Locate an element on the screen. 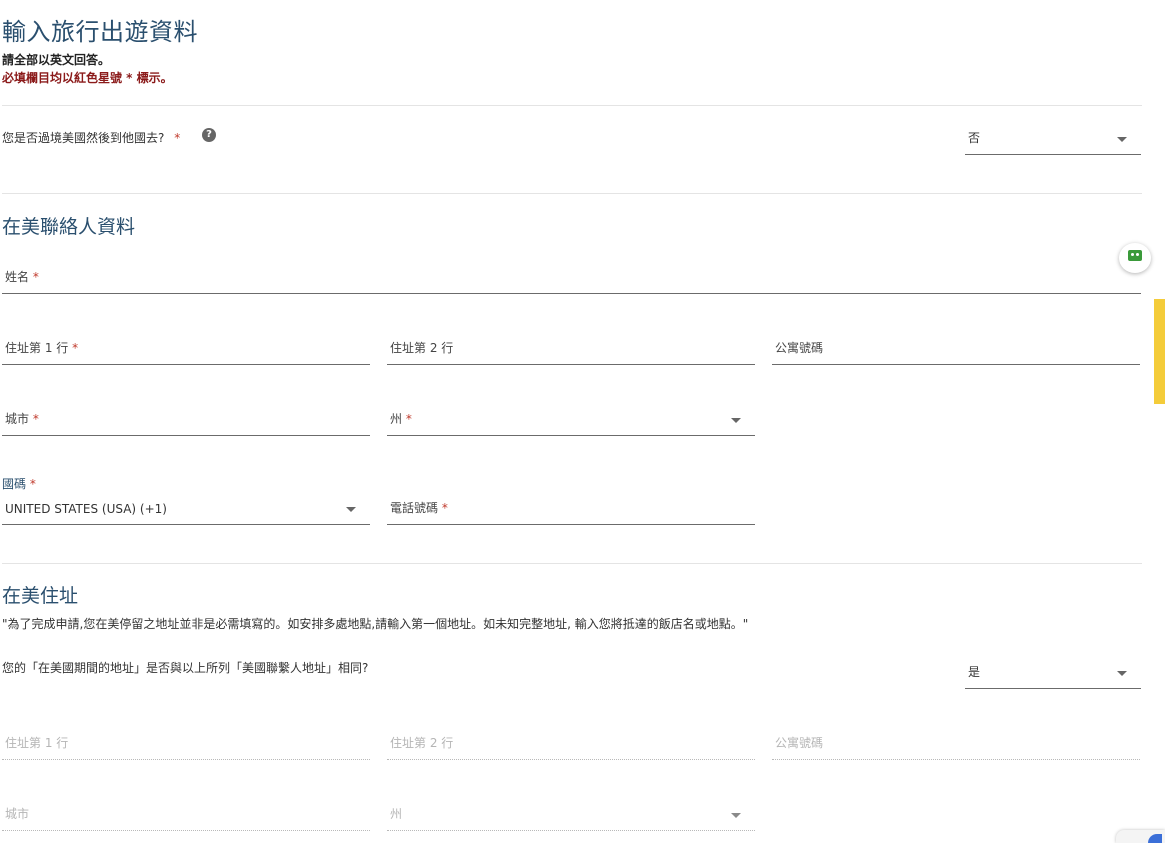  phone-label: 電話號碼 is located at coordinates (414, 508).